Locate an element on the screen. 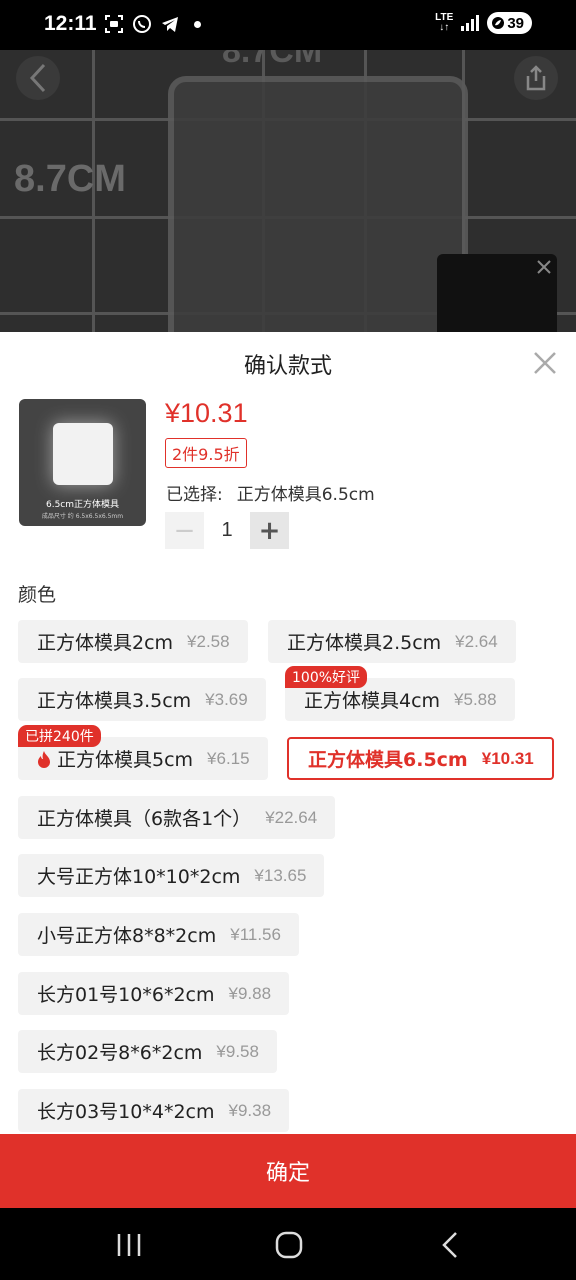  option-price: ¥2.64 is located at coordinates (476, 641).